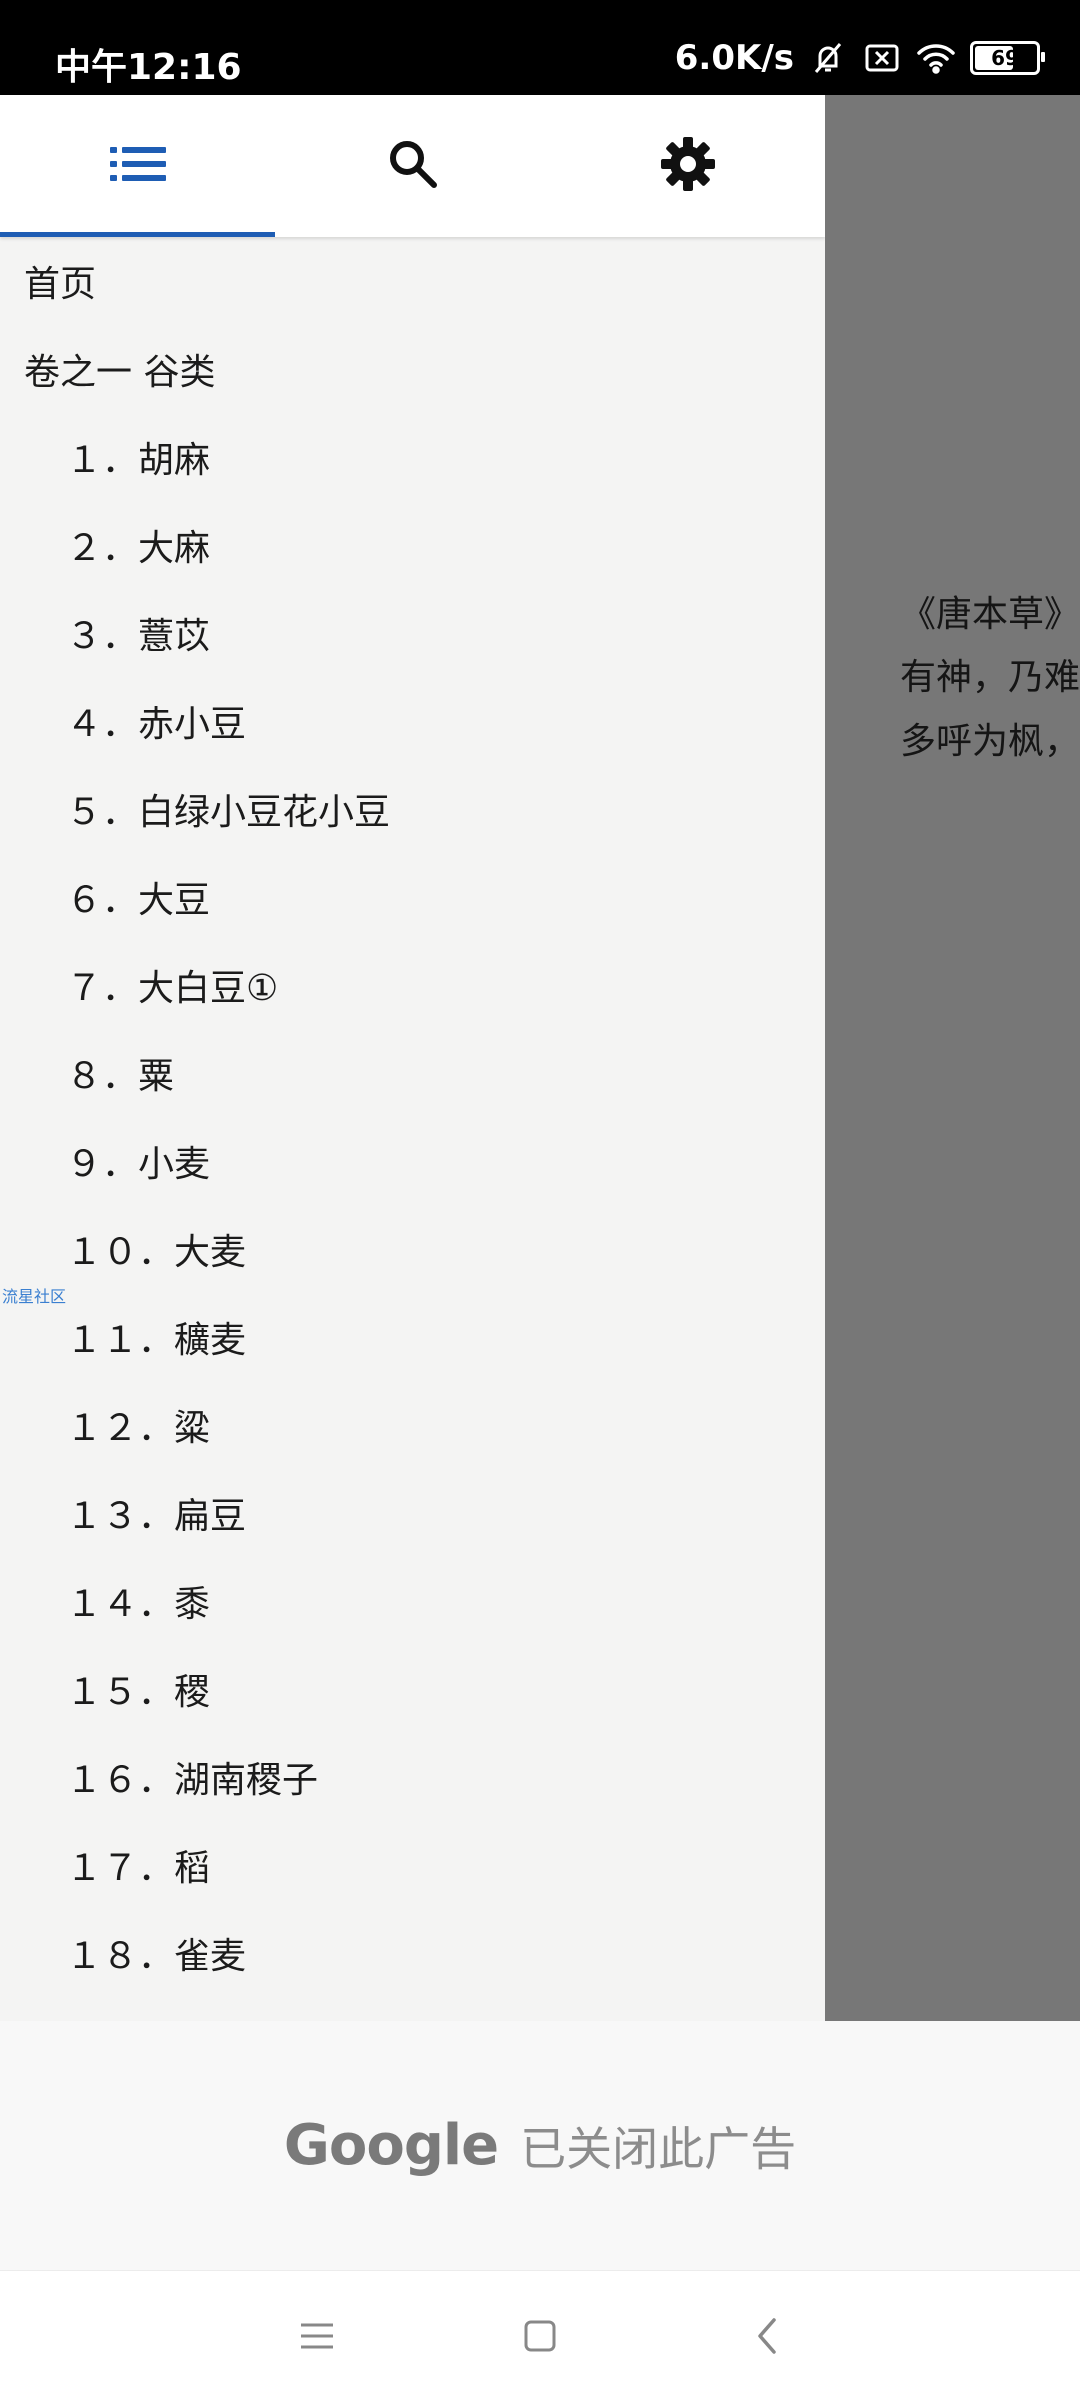 This screenshot has height=2401, width=1080. What do you see at coordinates (412, 897) in the screenshot?
I see `toc-item: ６．大豆` at bounding box center [412, 897].